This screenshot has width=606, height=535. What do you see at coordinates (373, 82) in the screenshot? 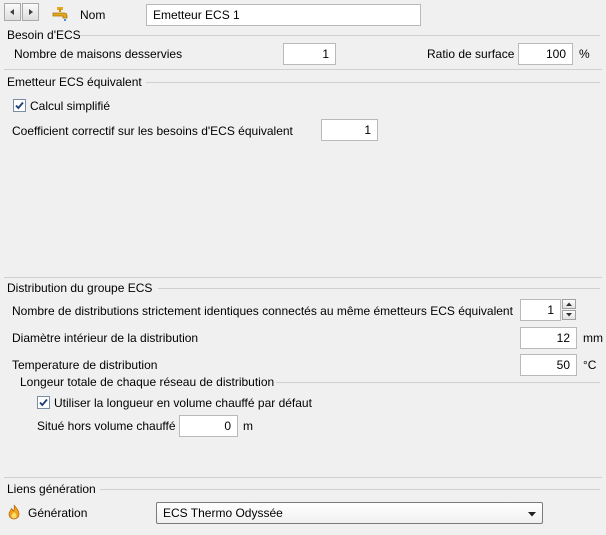
I see `emetteur-separator` at bounding box center [373, 82].